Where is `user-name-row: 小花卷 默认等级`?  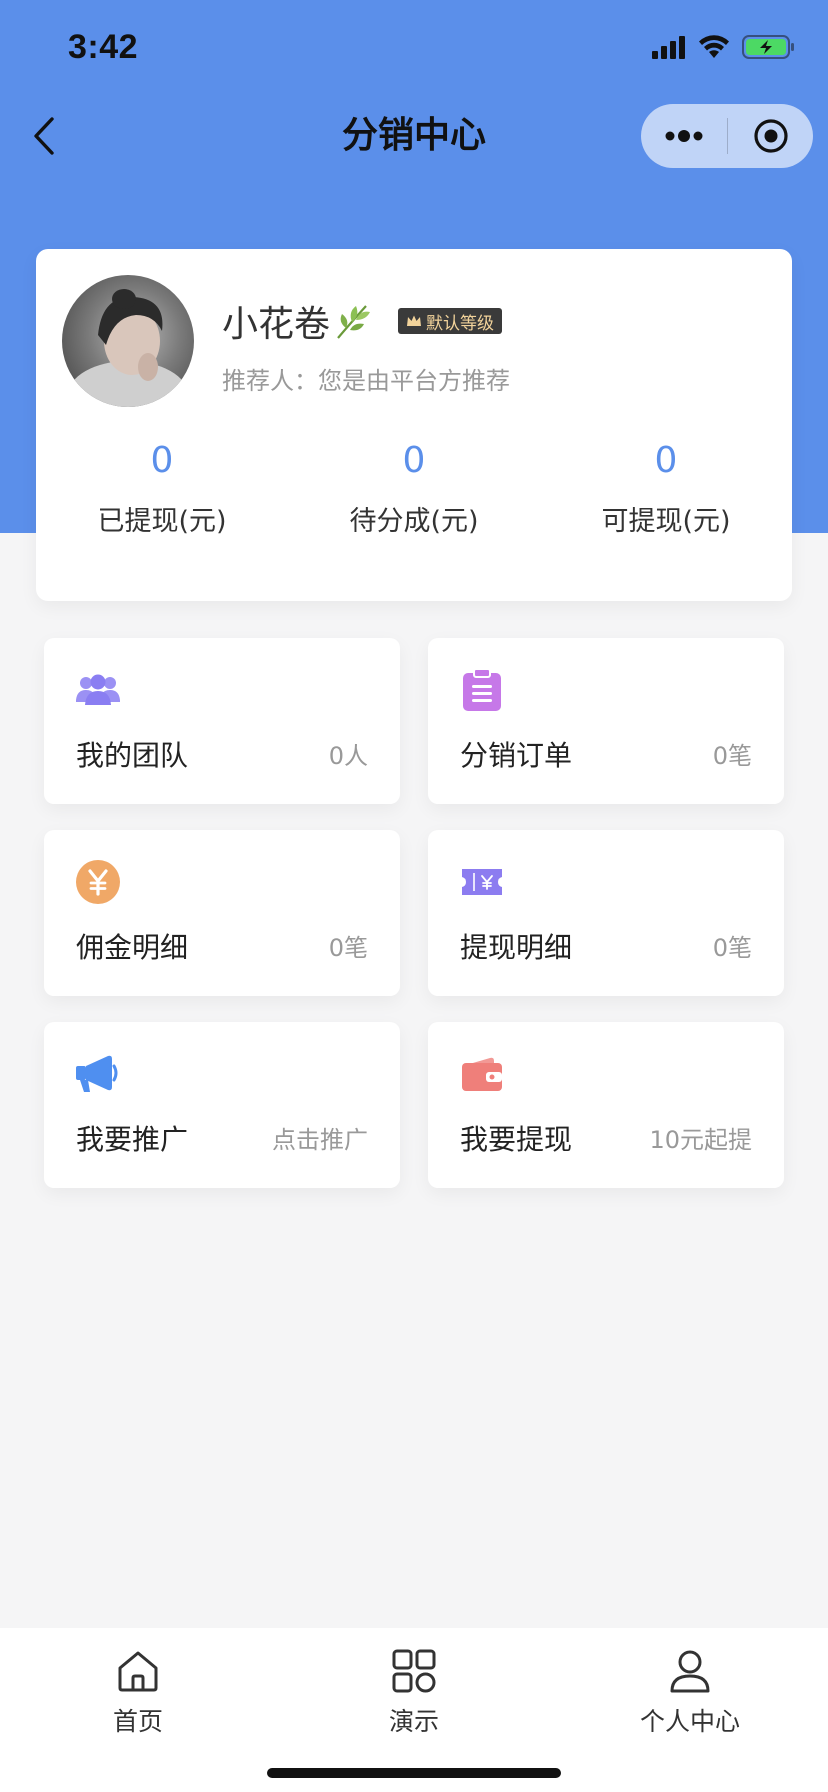
user-name-row: 小花卷 默认等级 is located at coordinates (362, 321).